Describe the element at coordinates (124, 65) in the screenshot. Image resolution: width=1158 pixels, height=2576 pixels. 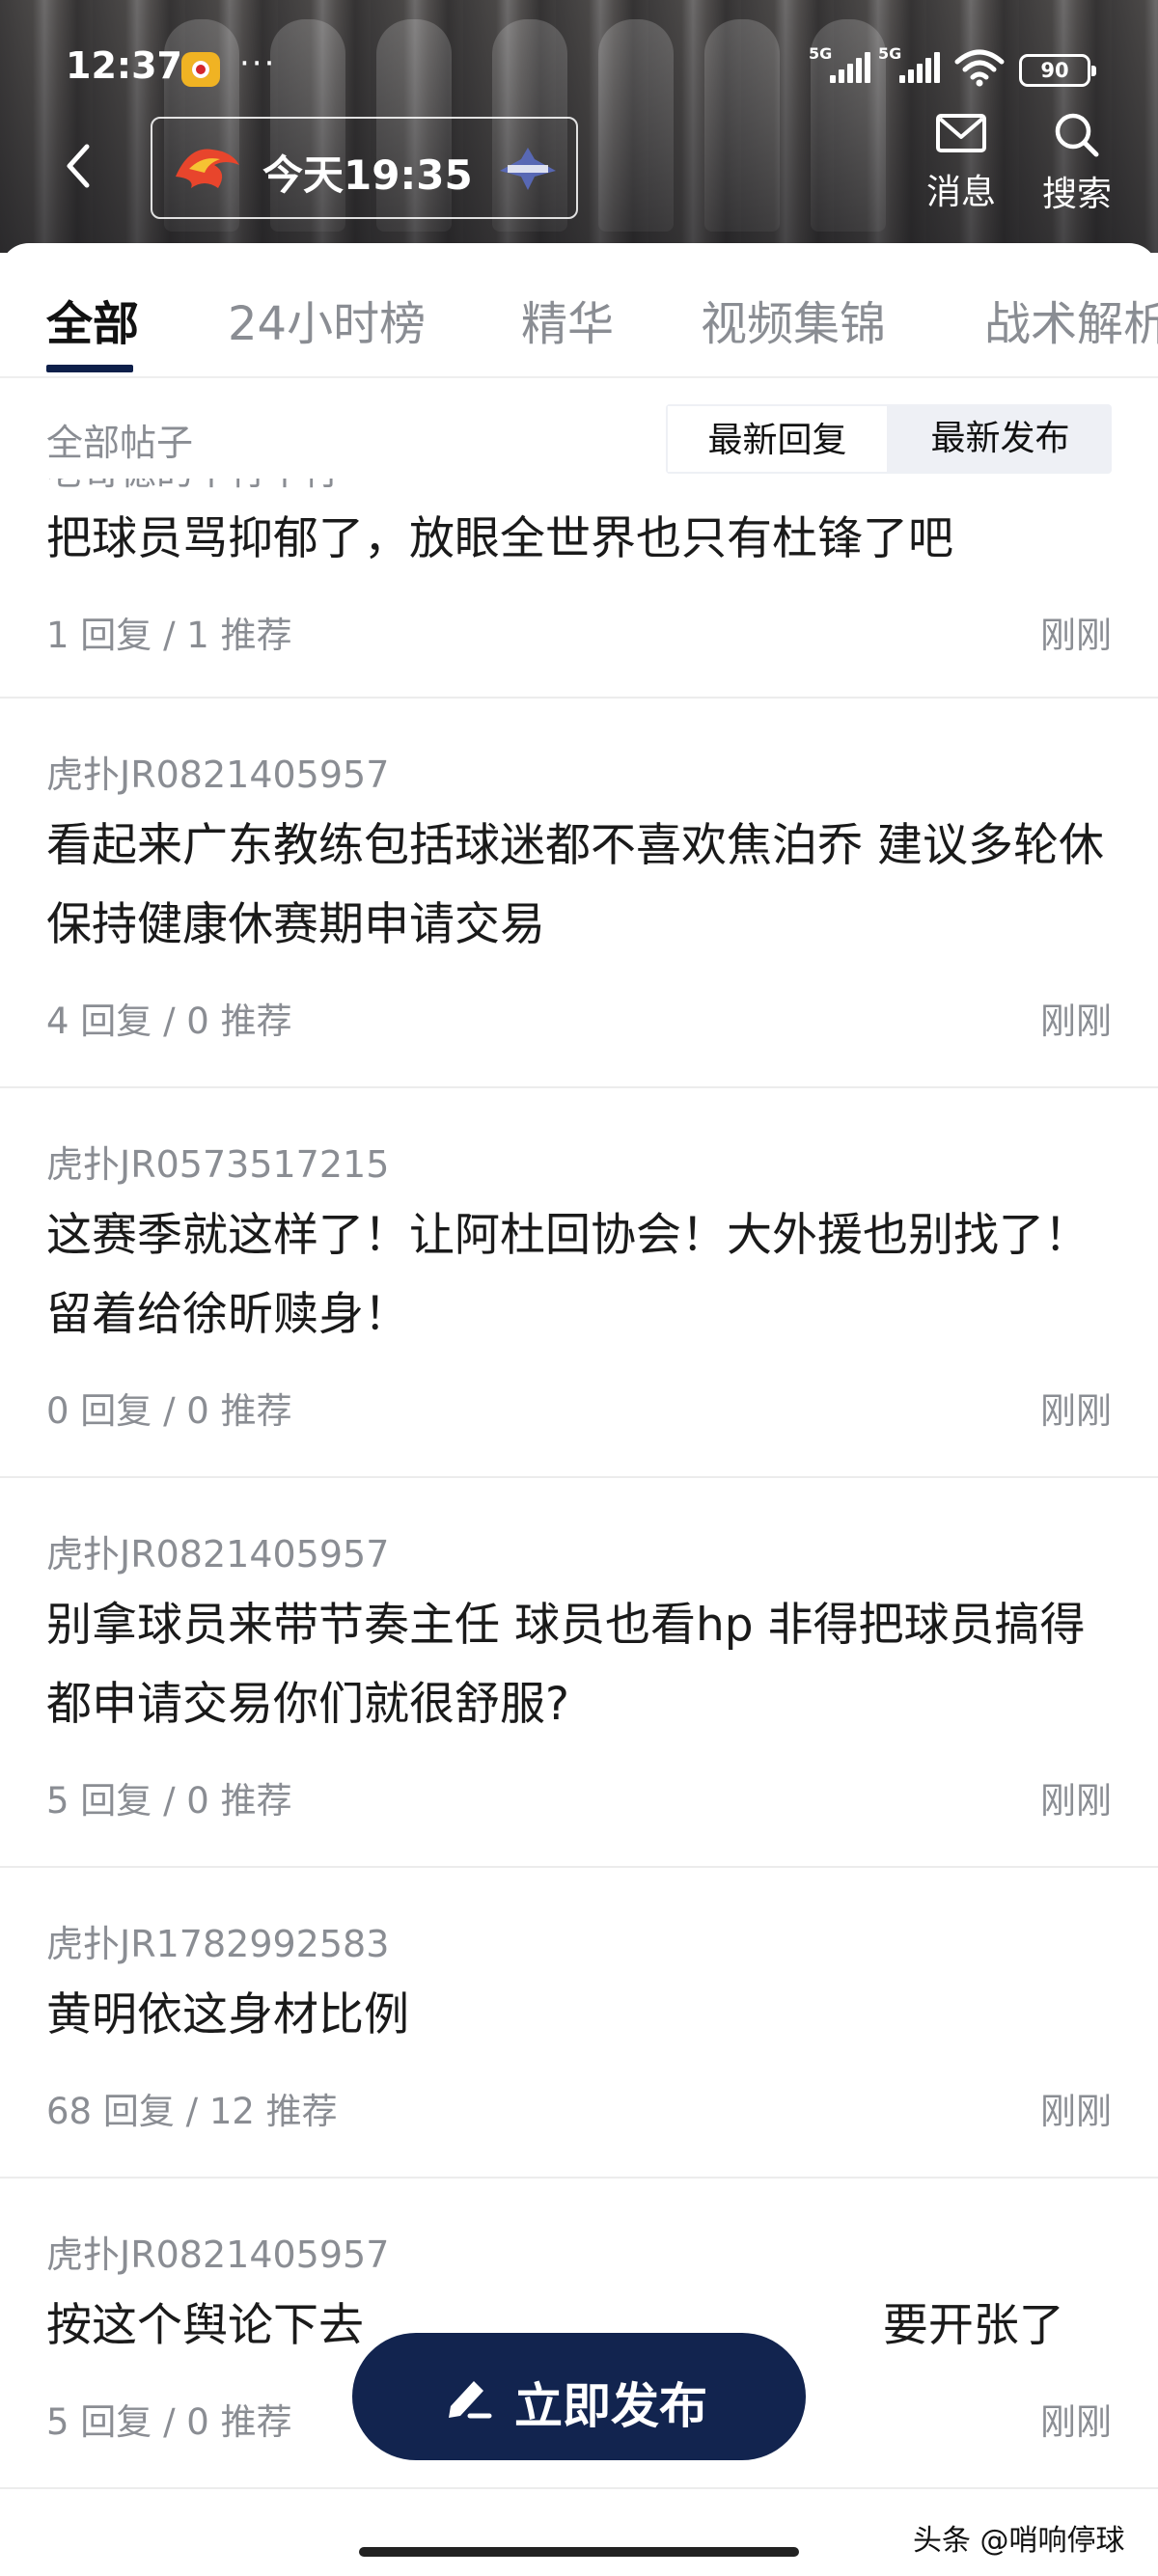
I see `status-time: 12:37` at that location.